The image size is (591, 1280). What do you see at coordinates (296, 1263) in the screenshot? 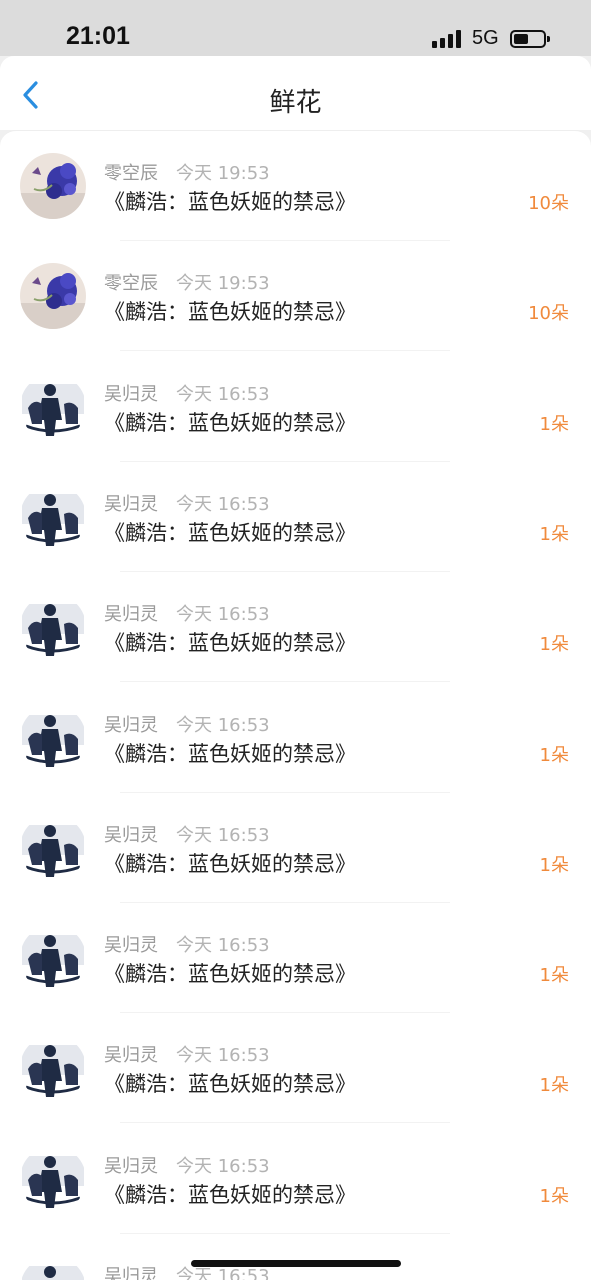
I see `home-indicator` at bounding box center [296, 1263].